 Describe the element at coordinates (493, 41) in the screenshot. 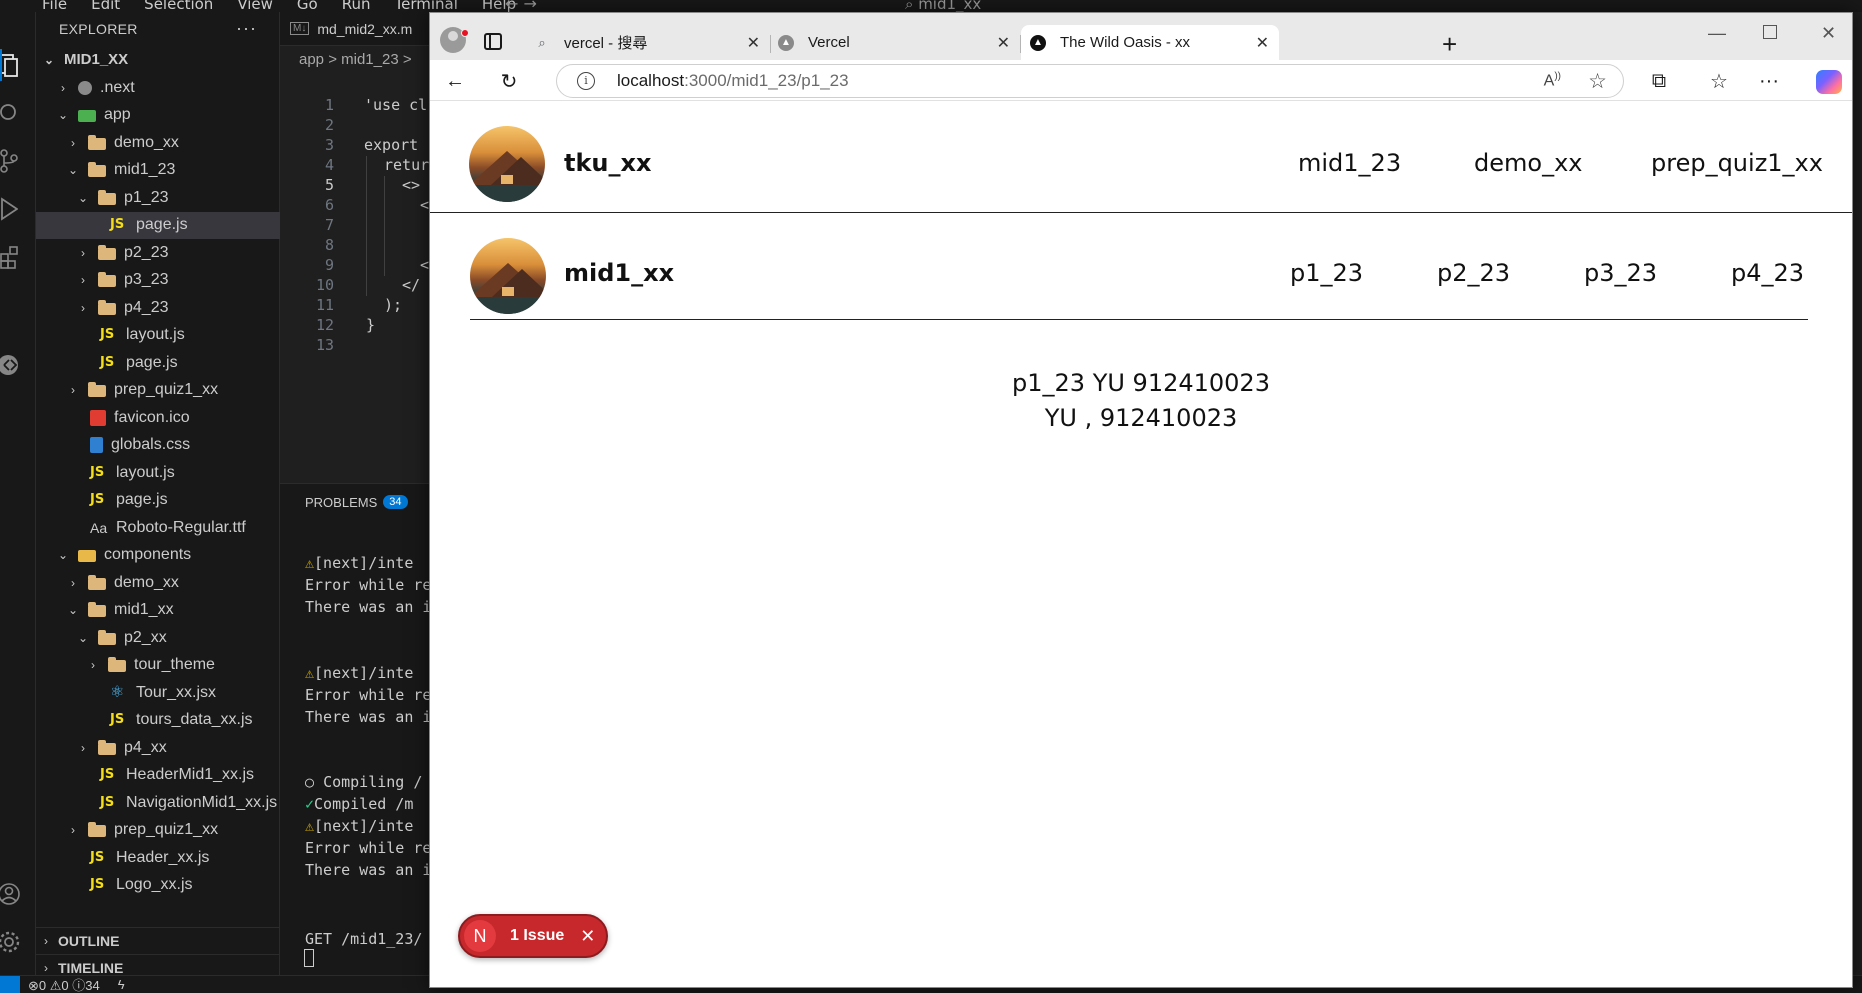

I see `tab-actions-icon` at that location.